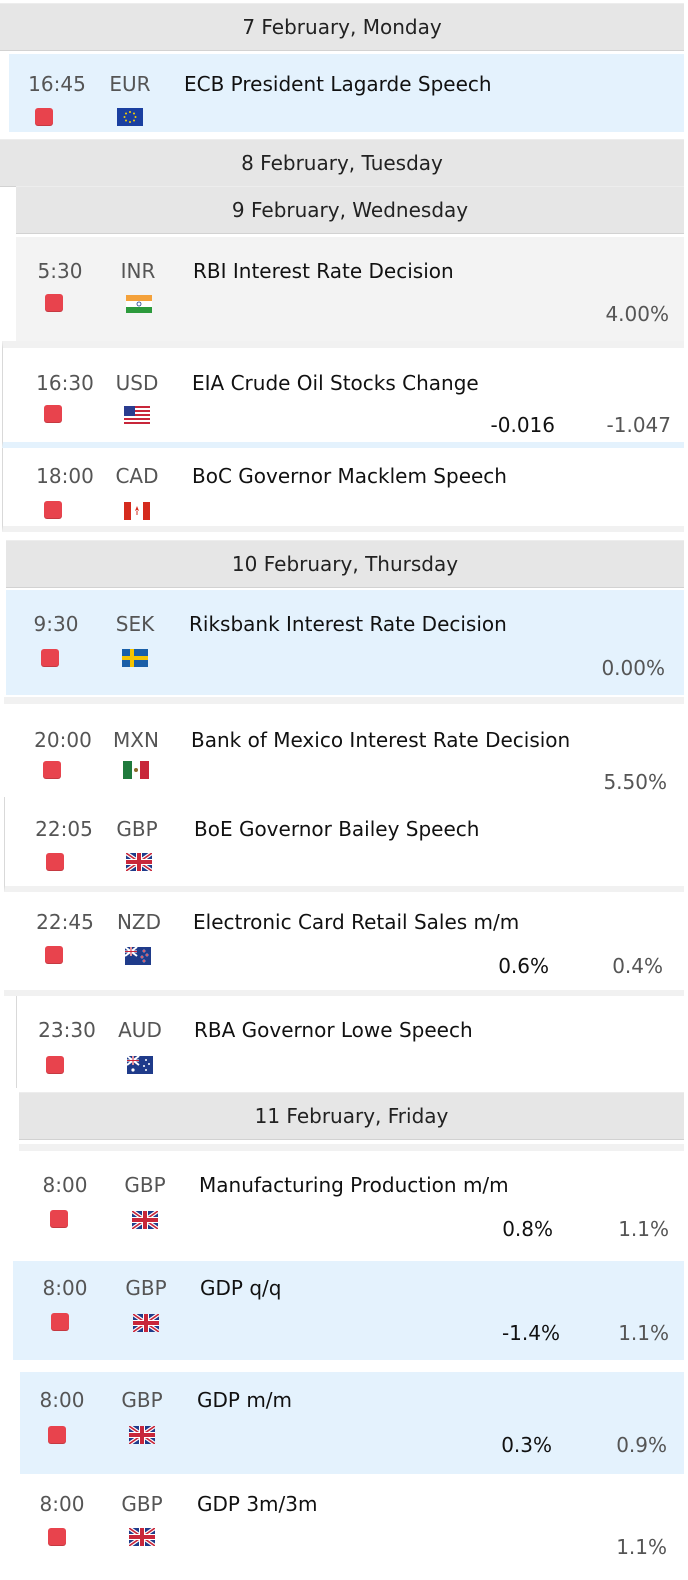  I want to click on canada-flag-icon, so click(137, 511).